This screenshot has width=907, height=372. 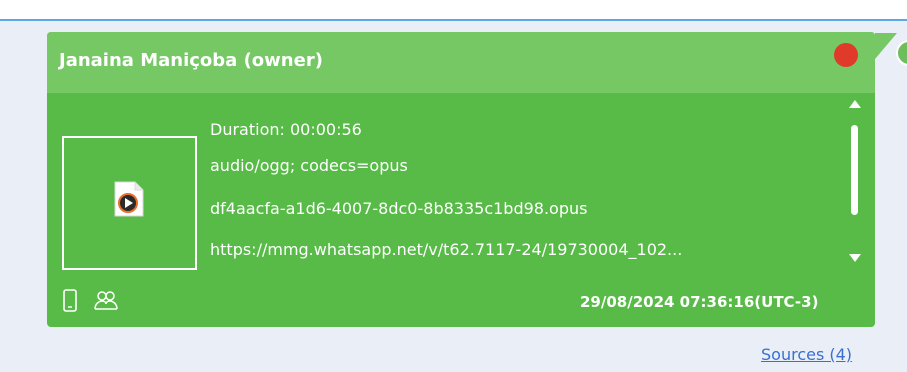 I want to click on message-header: Janaina Maniçoba (owner), so click(x=461, y=62).